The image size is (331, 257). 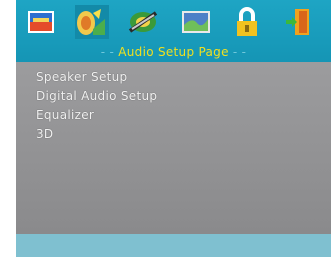 I want to click on help-bar, so click(x=173, y=245).